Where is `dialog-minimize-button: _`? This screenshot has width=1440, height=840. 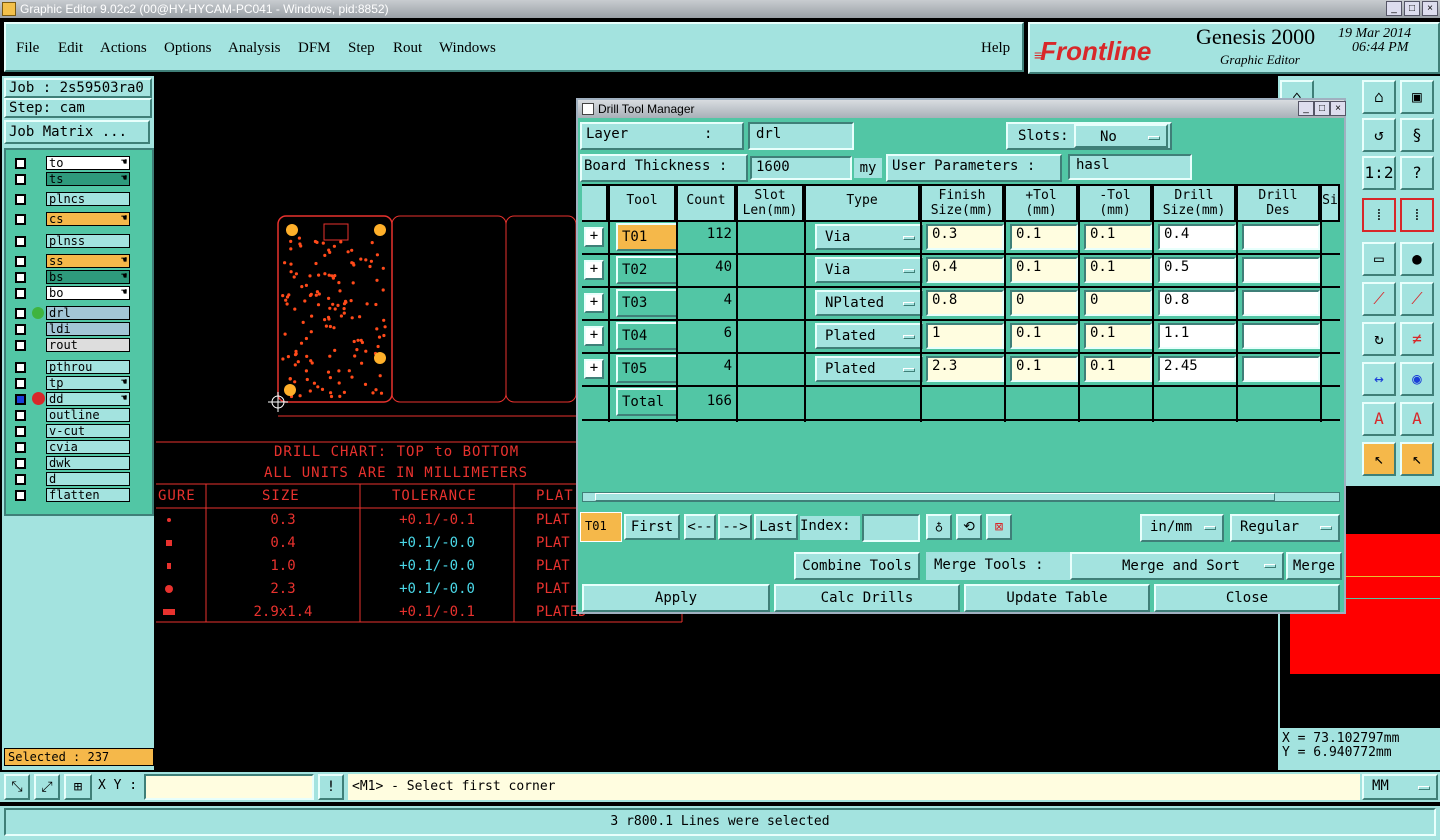 dialog-minimize-button: _ is located at coordinates (1306, 108).